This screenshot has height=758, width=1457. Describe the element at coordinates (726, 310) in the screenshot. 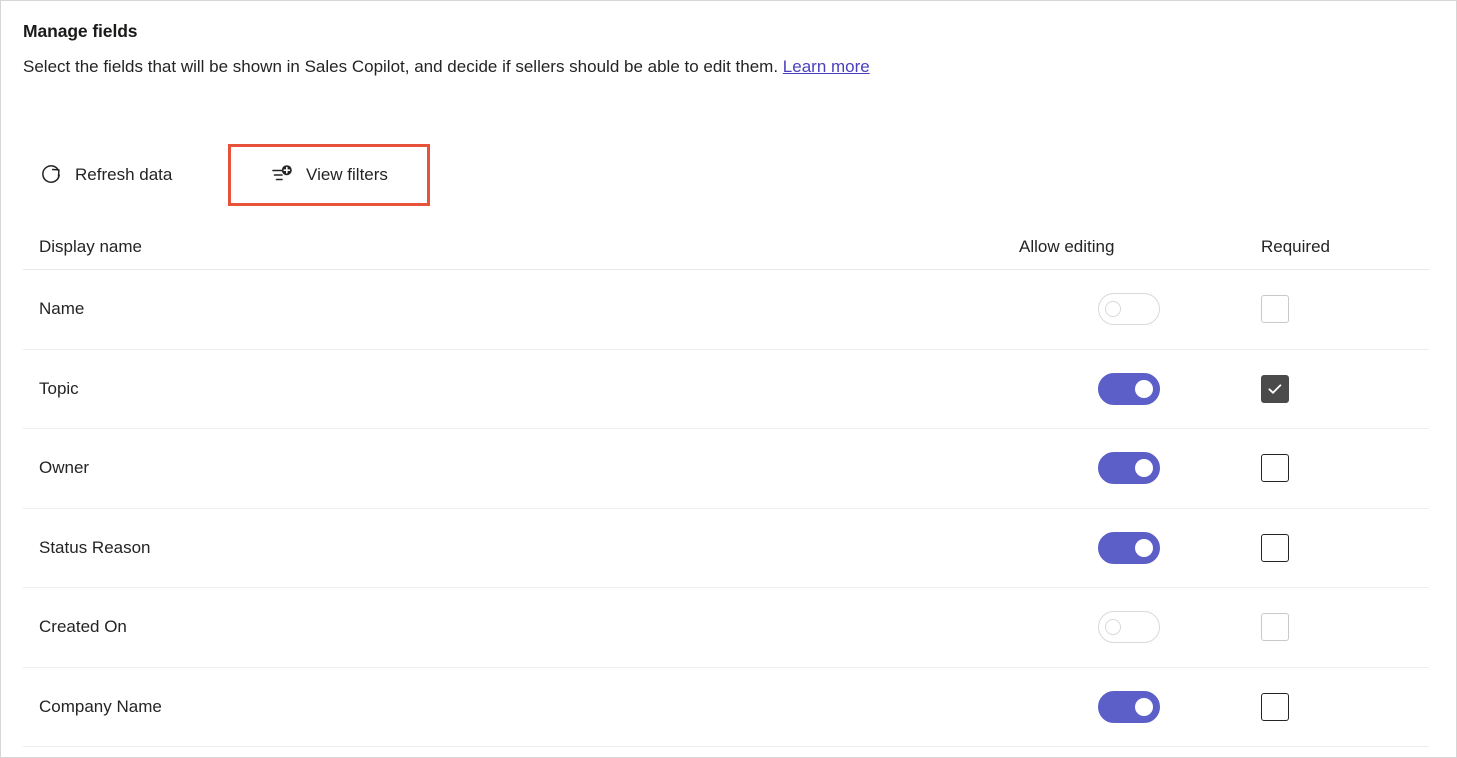

I see `table-row: Name` at that location.